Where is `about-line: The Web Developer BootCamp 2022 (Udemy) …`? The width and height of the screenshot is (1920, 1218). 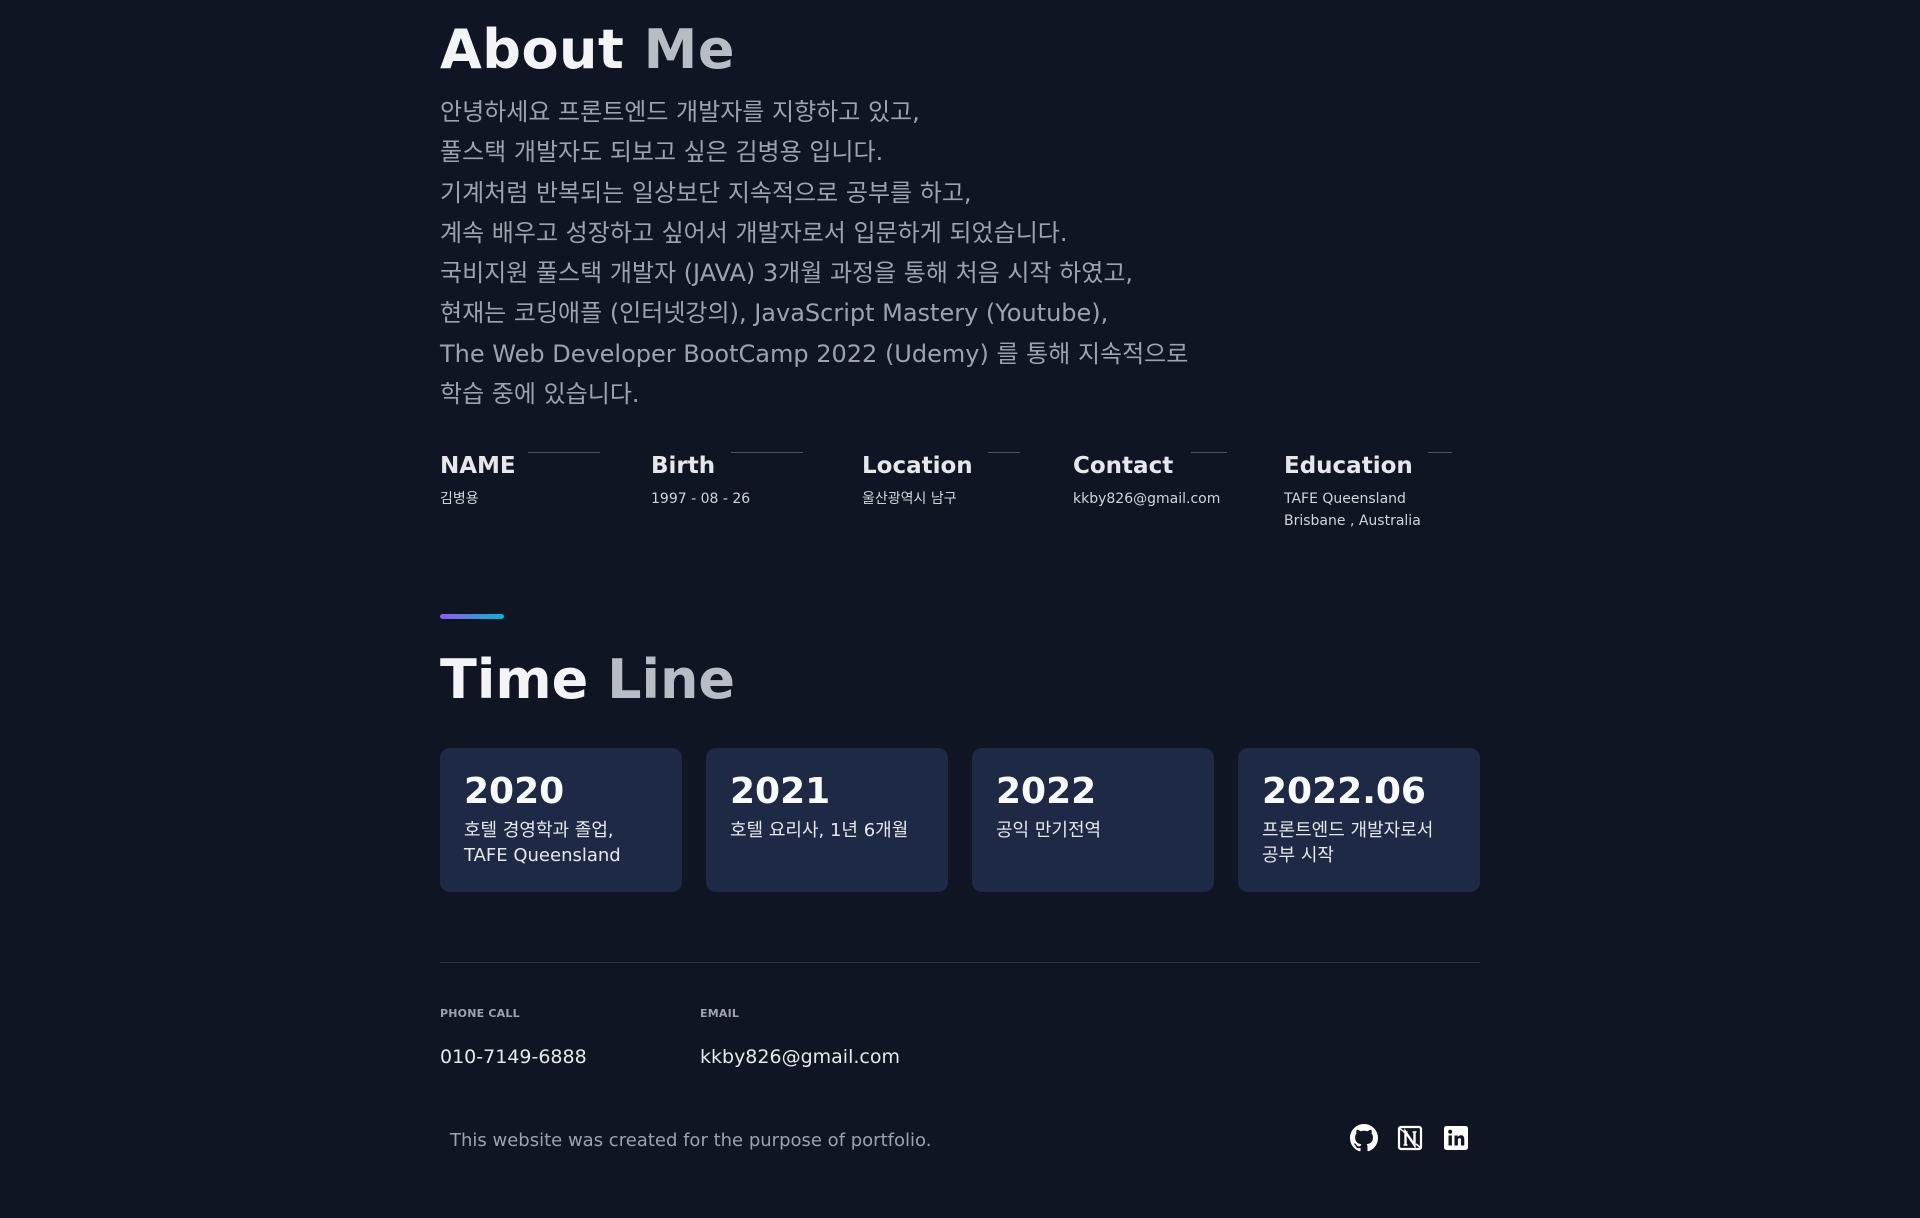 about-line: The Web Developer BootCamp 2022 (Udemy) … is located at coordinates (814, 353).